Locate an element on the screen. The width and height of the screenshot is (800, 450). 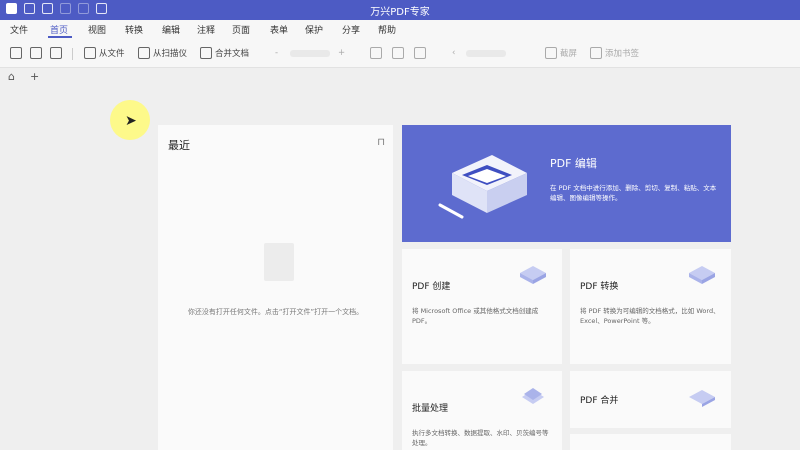
fit-page-button is located at coordinates (376, 53).